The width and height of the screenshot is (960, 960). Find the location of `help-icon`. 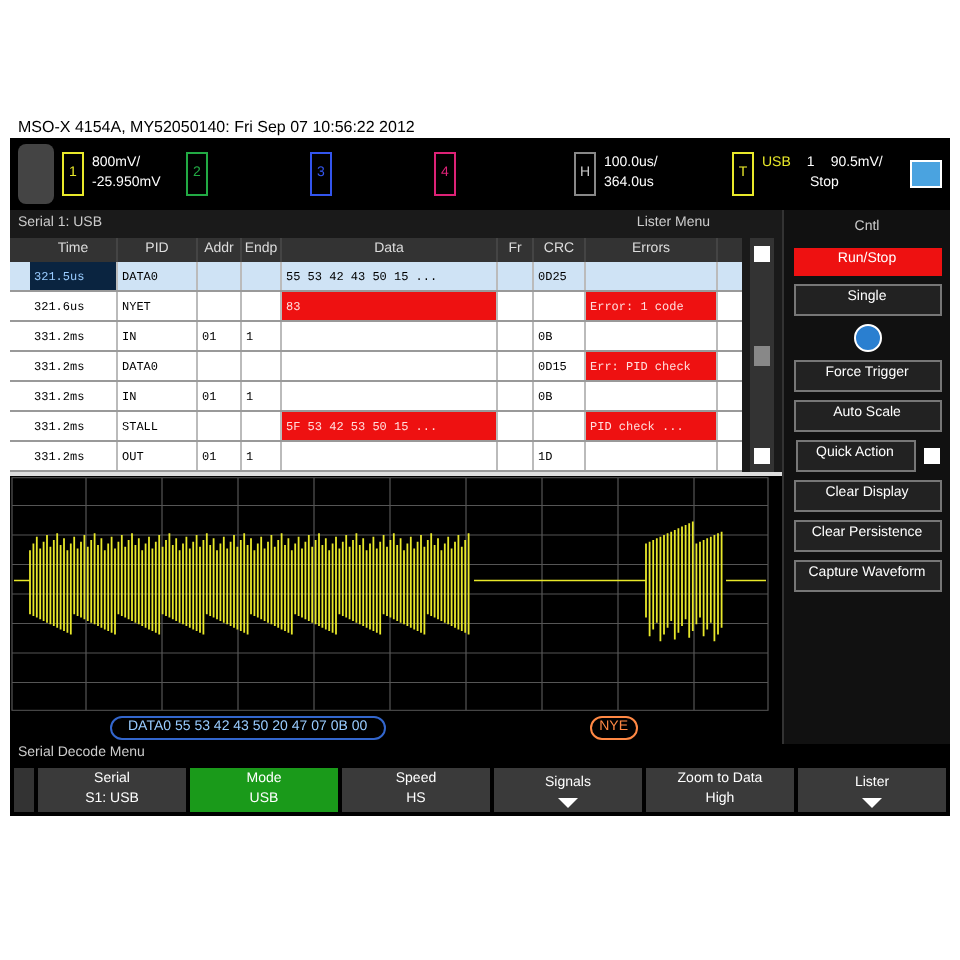

help-icon is located at coordinates (867, 337).